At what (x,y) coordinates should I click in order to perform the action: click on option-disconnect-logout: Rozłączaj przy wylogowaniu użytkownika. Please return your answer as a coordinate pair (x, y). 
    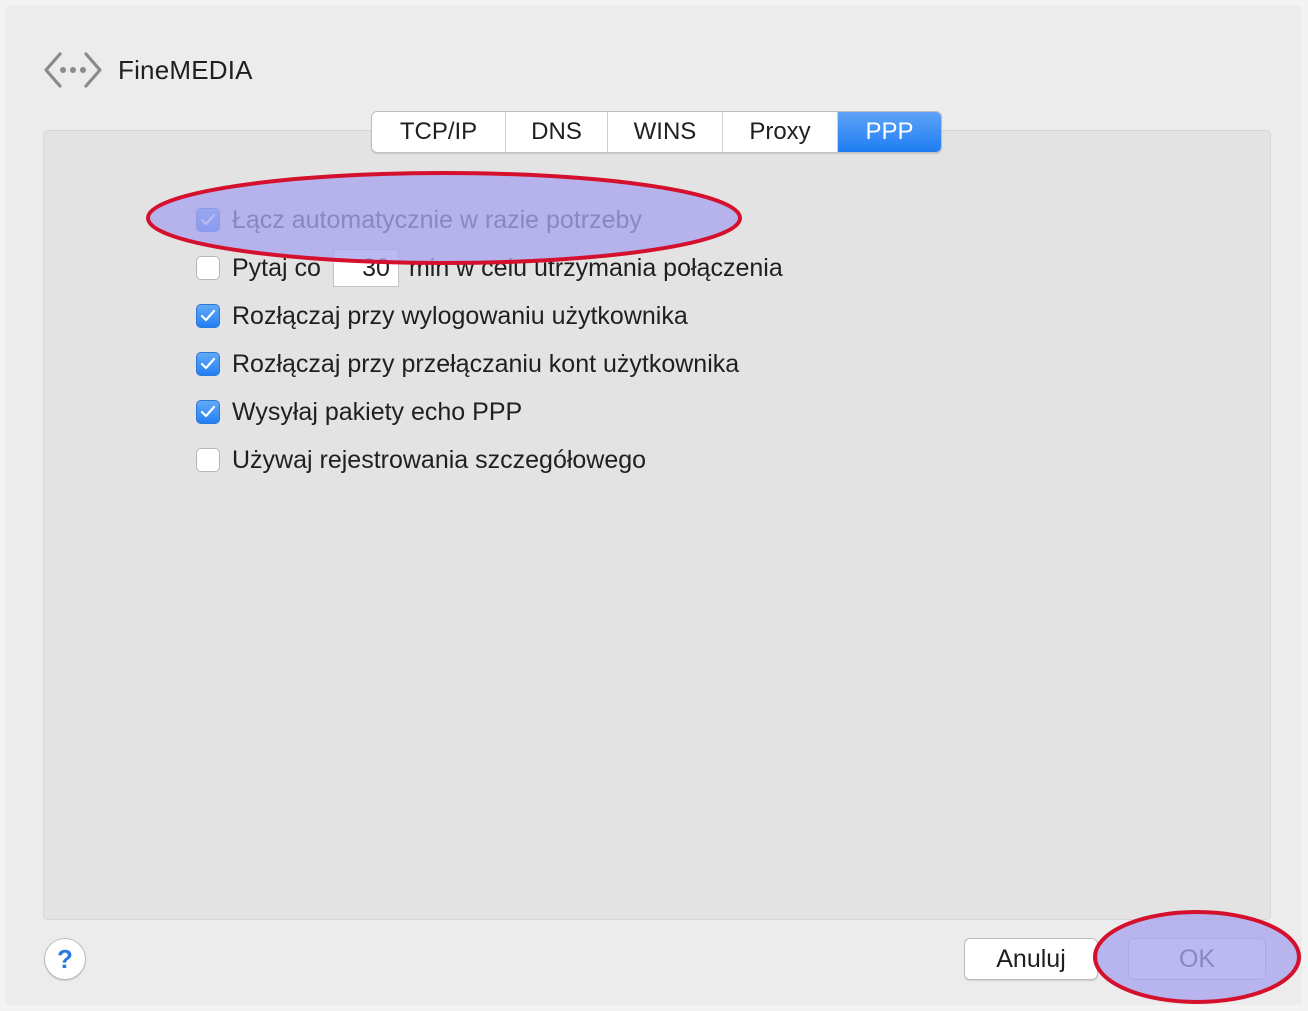
    Looking at the image, I should click on (489, 316).